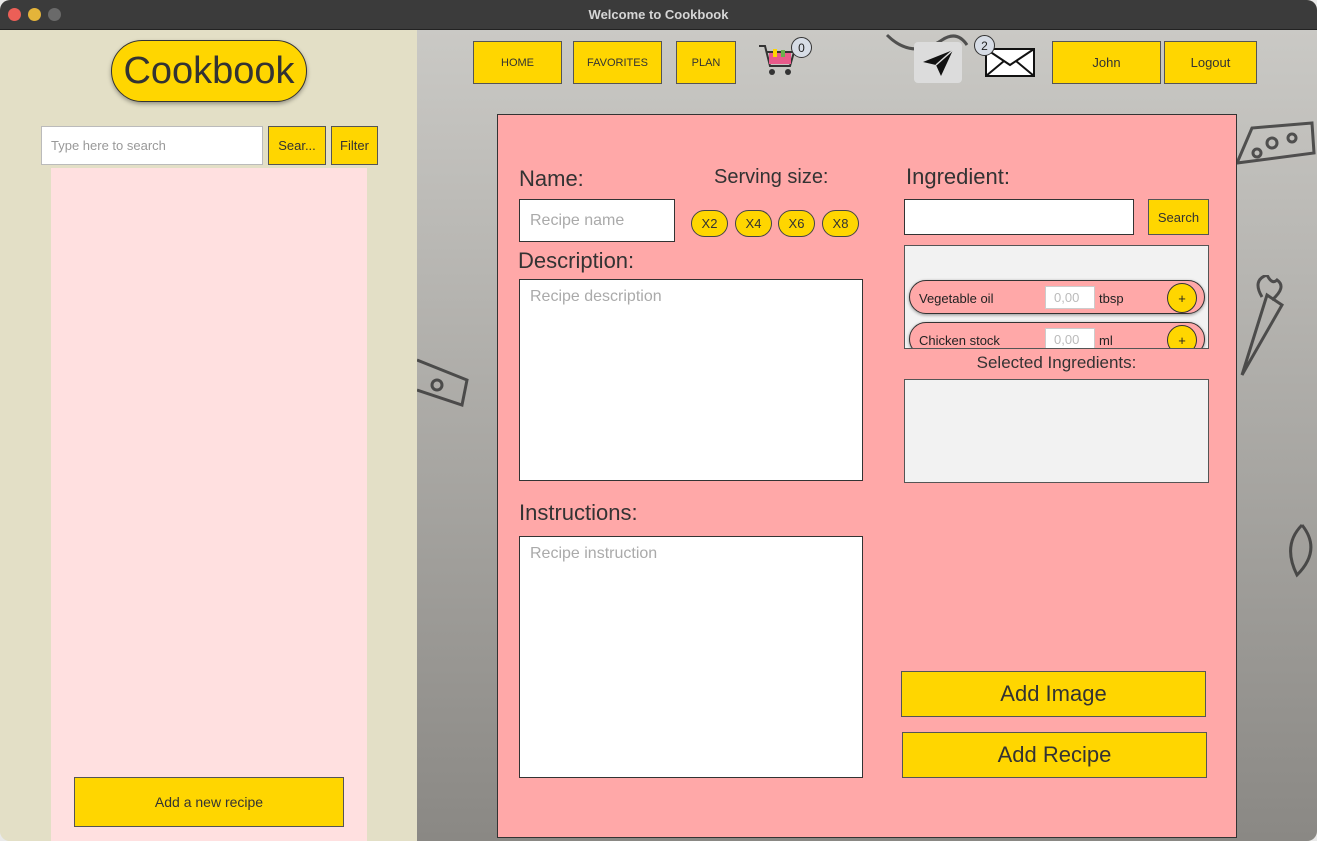 This screenshot has width=1317, height=841. What do you see at coordinates (517, 62) in the screenshot?
I see `nav-home-button: HOME` at bounding box center [517, 62].